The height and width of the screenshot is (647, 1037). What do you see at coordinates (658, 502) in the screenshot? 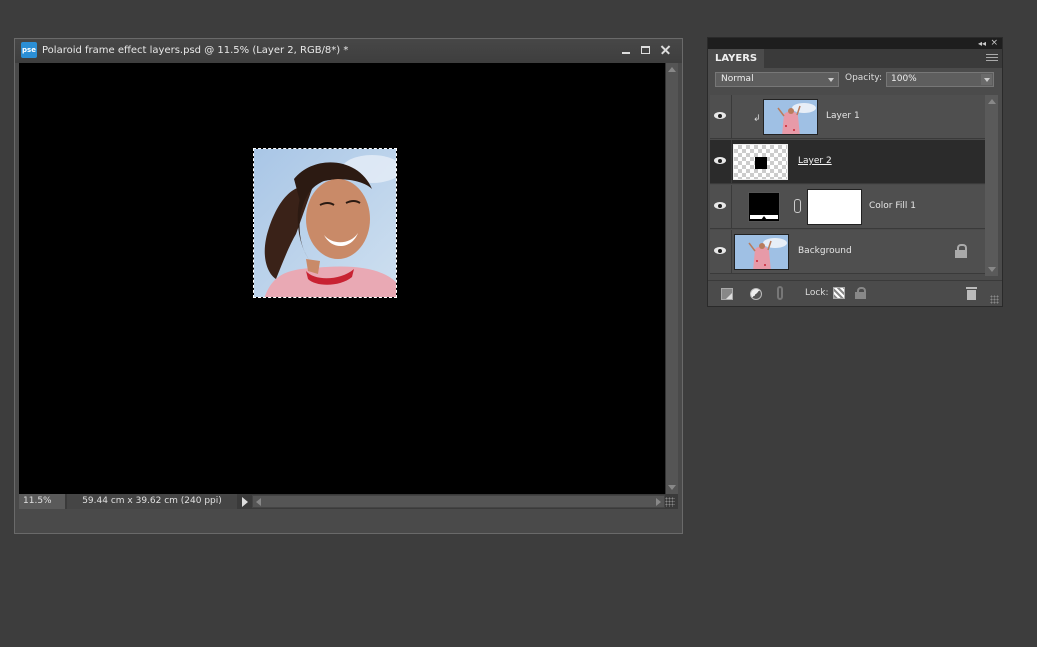
I see `scroll-right-icon` at bounding box center [658, 502].